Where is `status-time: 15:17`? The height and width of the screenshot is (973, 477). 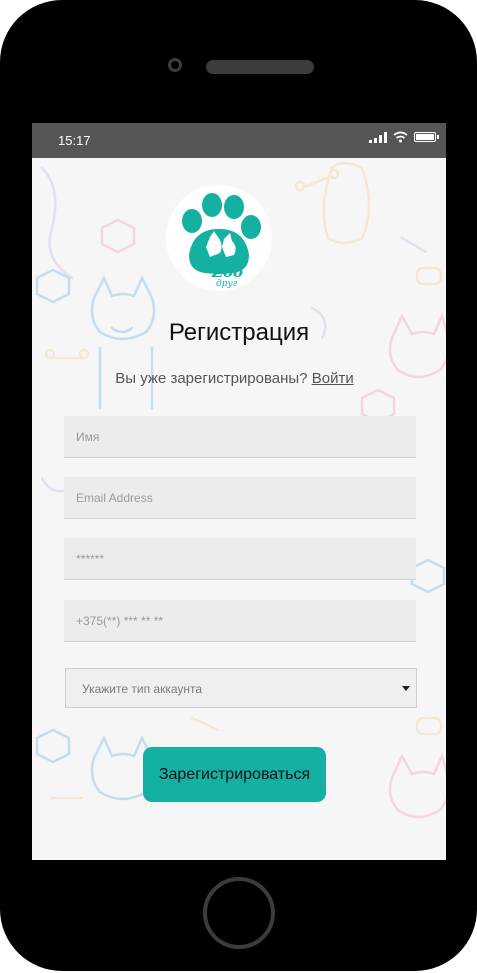 status-time: 15:17 is located at coordinates (74, 140).